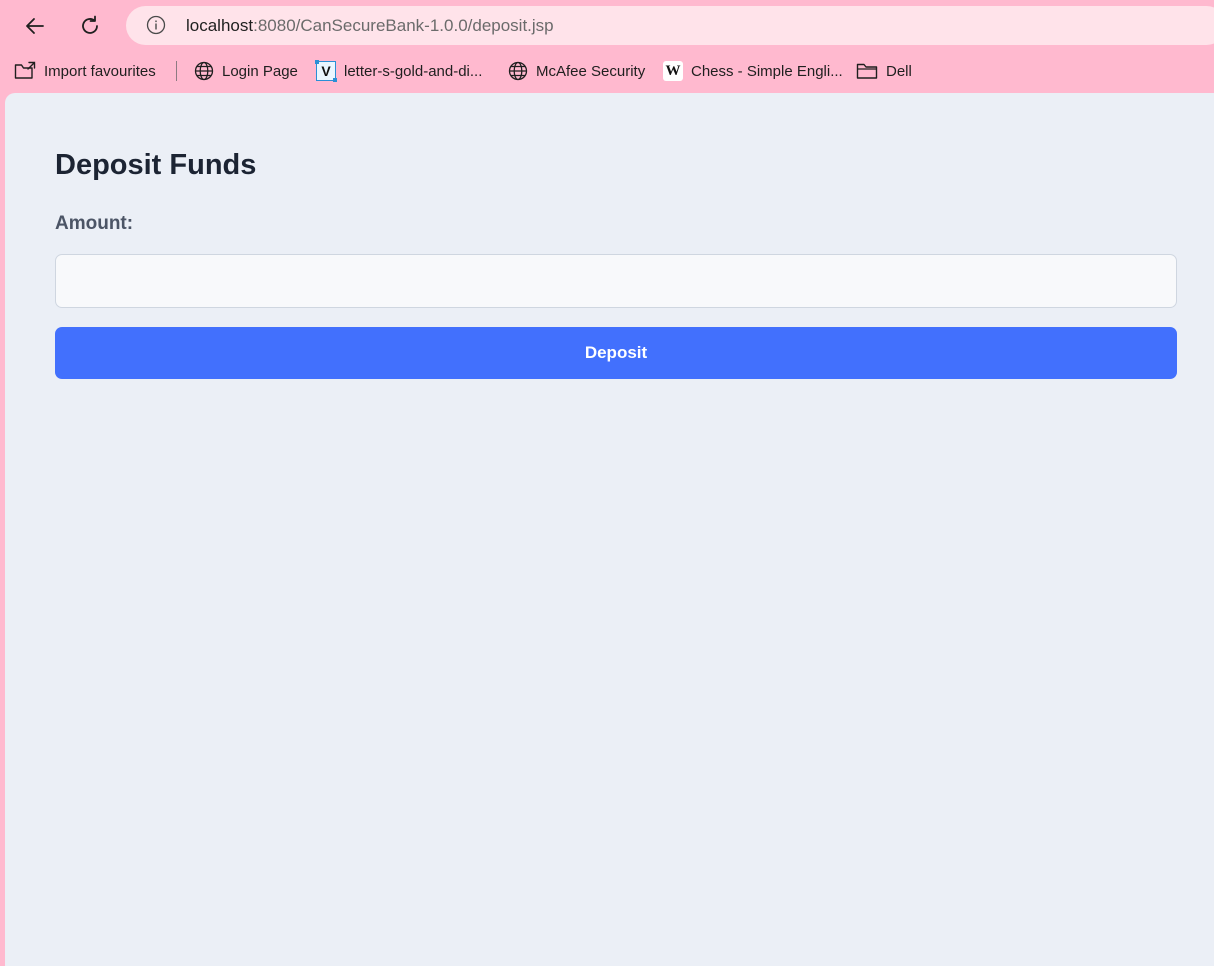 Image resolution: width=1214 pixels, height=966 pixels. I want to click on bookmark-mcafee-security: McAfee Security, so click(576, 71).